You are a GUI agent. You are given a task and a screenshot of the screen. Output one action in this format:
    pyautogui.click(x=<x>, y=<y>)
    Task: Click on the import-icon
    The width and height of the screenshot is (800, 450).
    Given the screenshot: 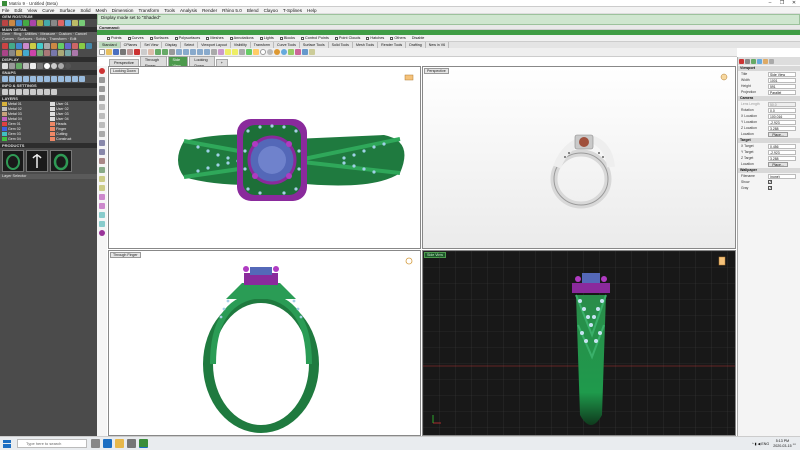 What is the action you would take?
    pyautogui.click(x=130, y=52)
    